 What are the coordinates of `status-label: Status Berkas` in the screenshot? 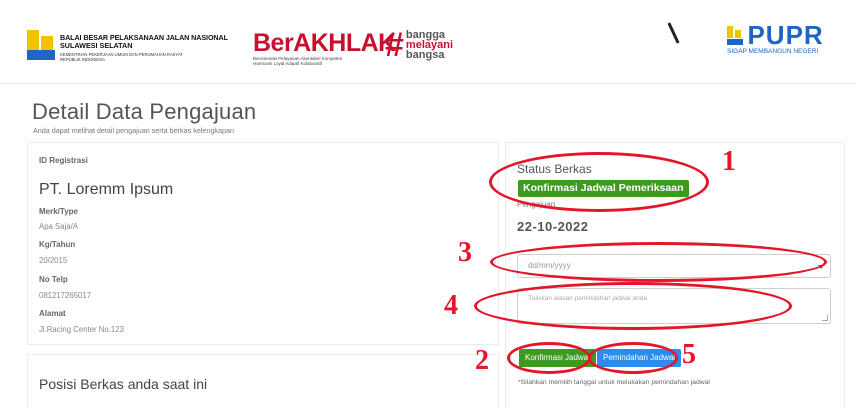 It's located at (554, 169).